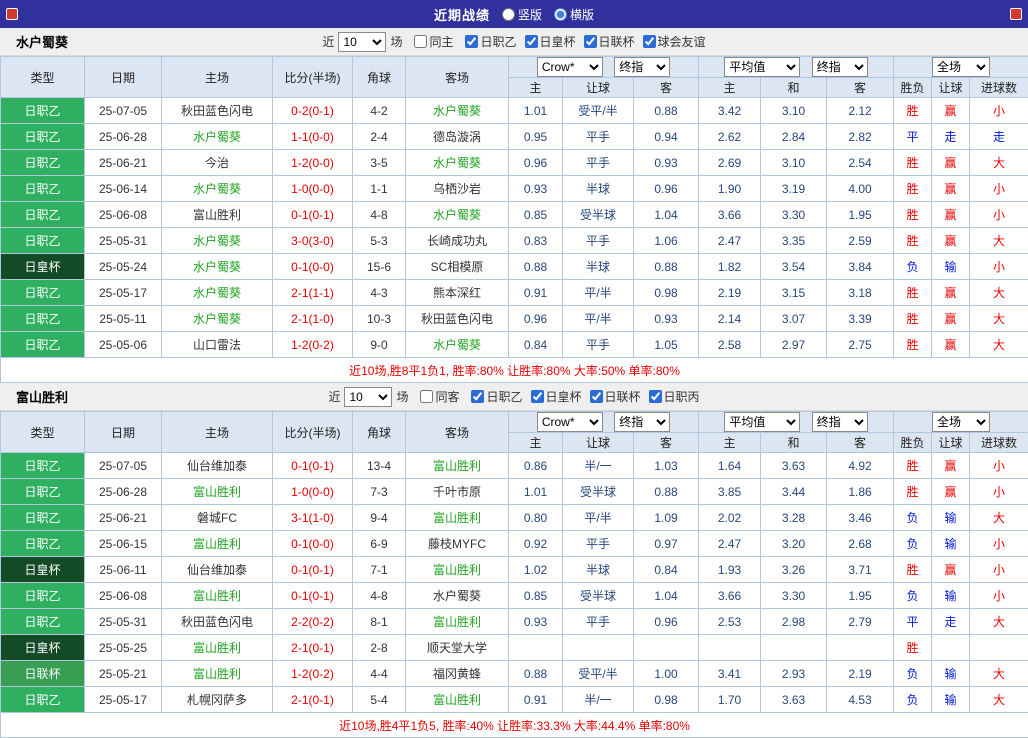 Image resolution: width=1028 pixels, height=738 pixels. What do you see at coordinates (12, 14) in the screenshot?
I see `topbar-left-icon` at bounding box center [12, 14].